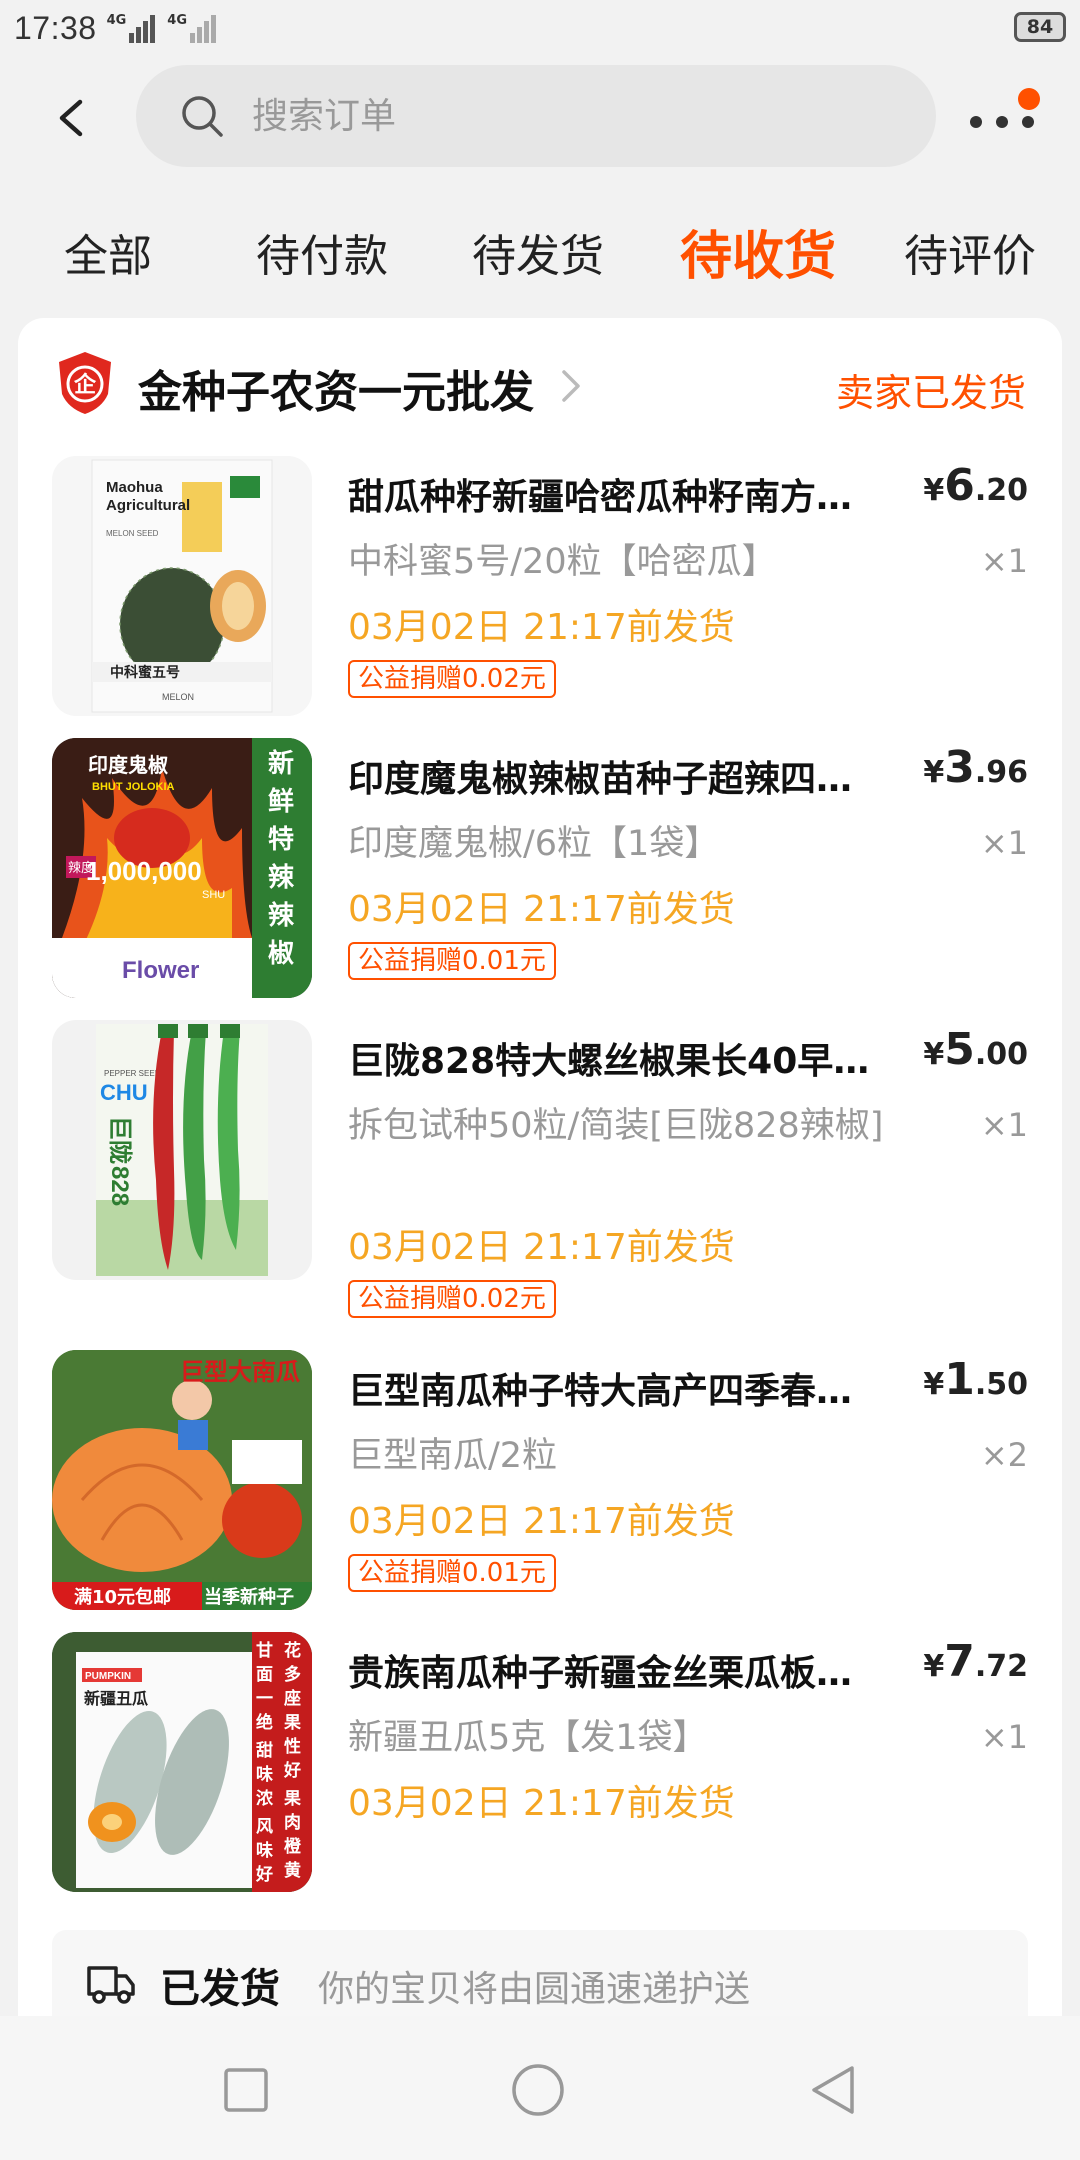  What do you see at coordinates (534, 1989) in the screenshot?
I see `delivery-description: 你的宝贝将由圆通速递护送` at bounding box center [534, 1989].